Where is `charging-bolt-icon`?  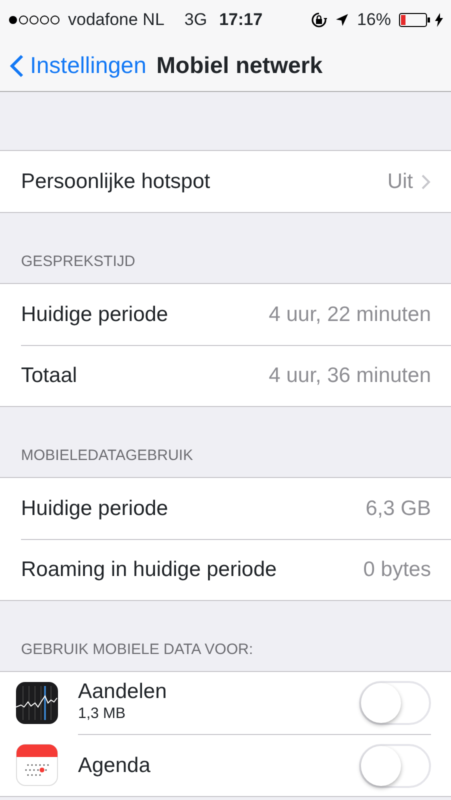 charging-bolt-icon is located at coordinates (439, 20).